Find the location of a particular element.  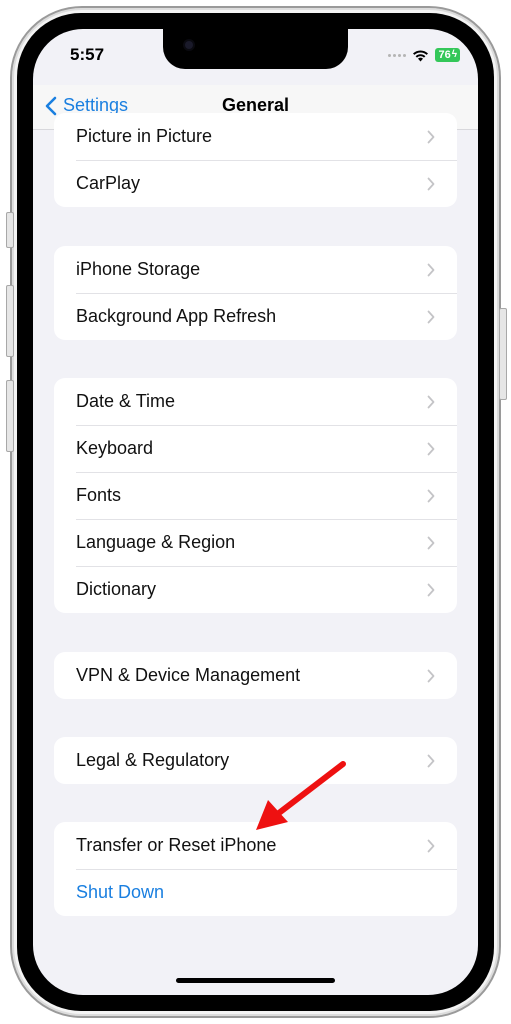

volume-up-button is located at coordinates (10, 321).